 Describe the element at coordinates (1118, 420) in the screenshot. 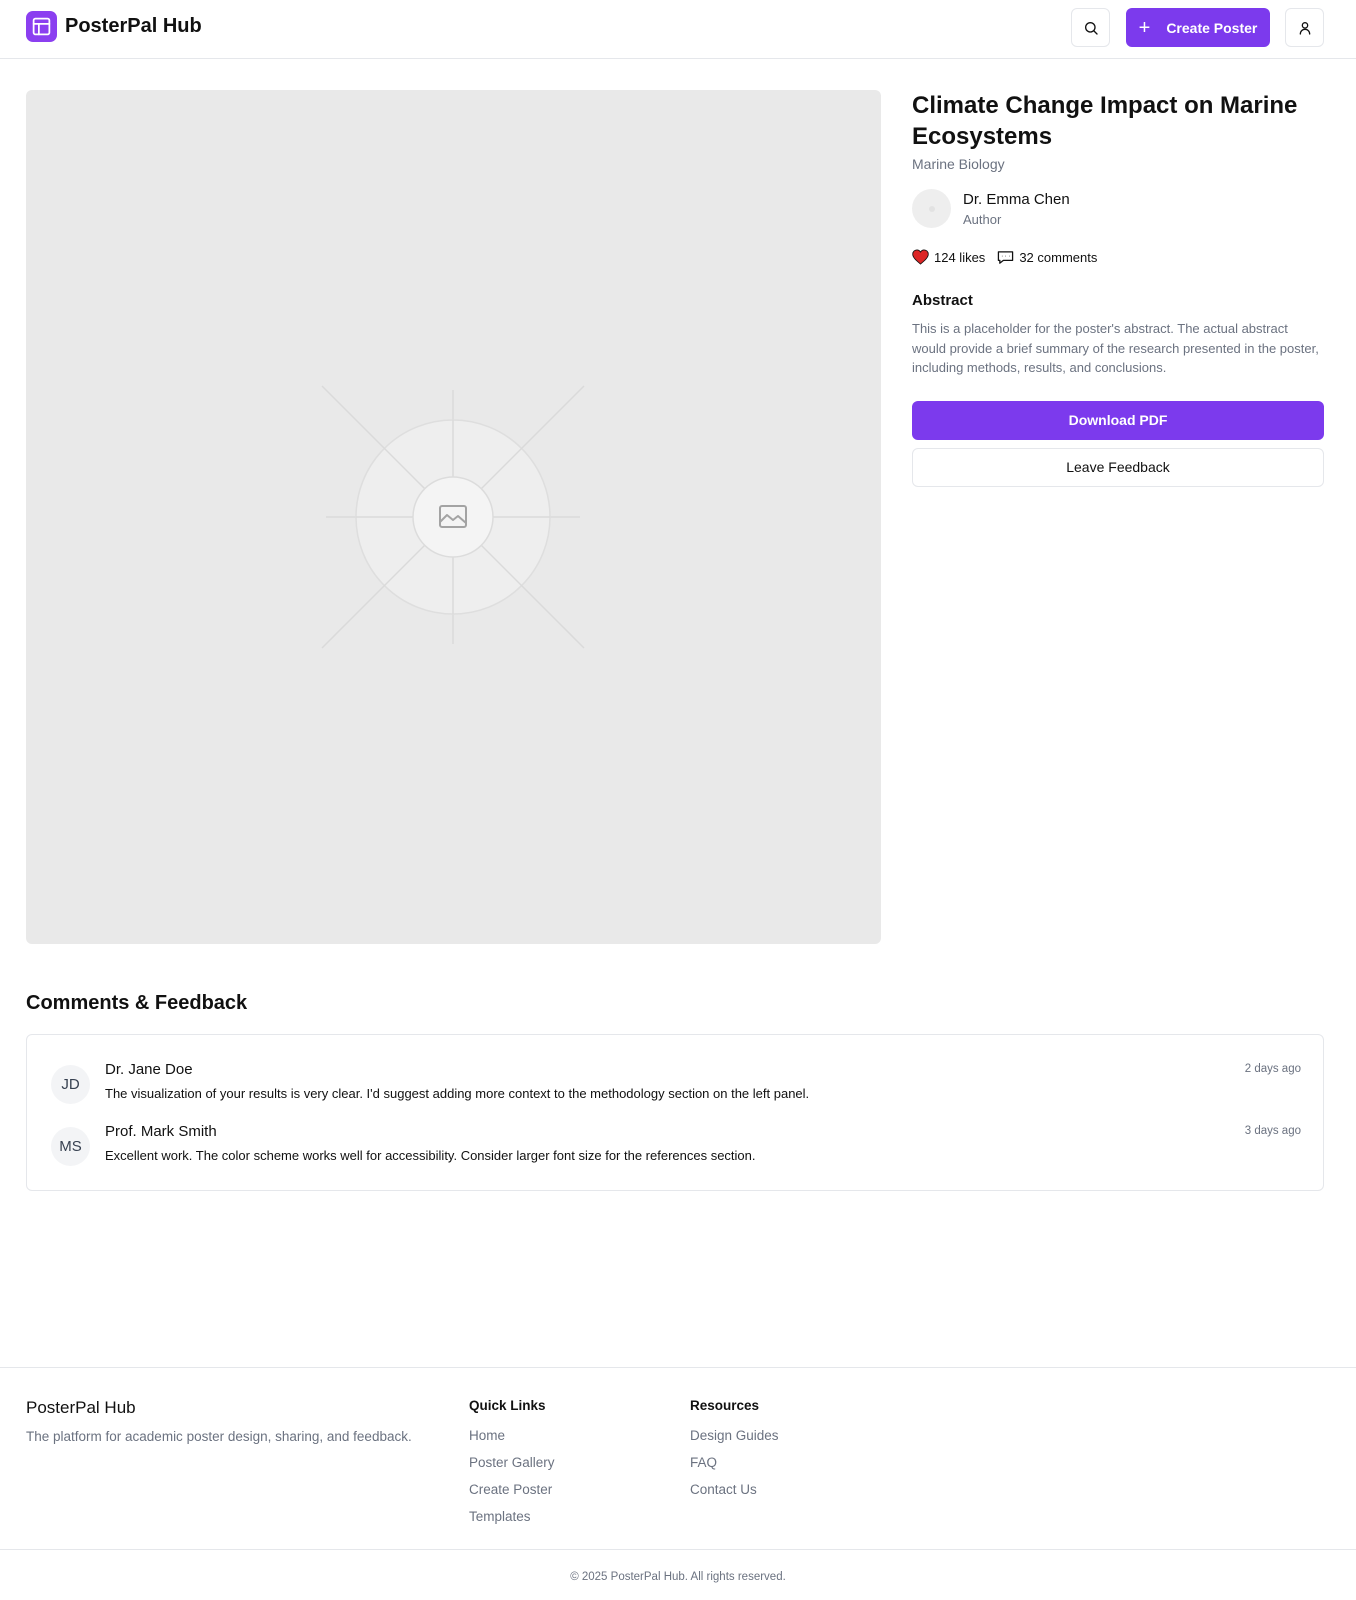

I see `download-pdf-button: Download PDF` at that location.